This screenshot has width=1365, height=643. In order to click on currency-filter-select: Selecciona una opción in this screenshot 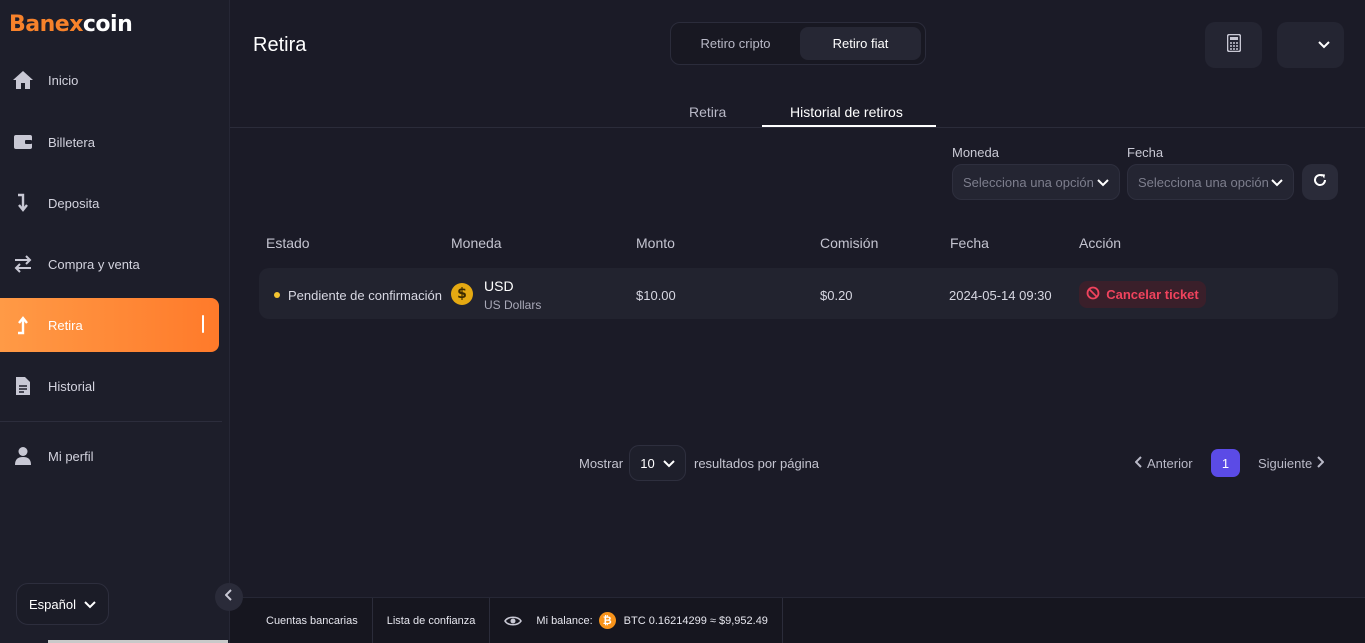, I will do `click(1036, 182)`.